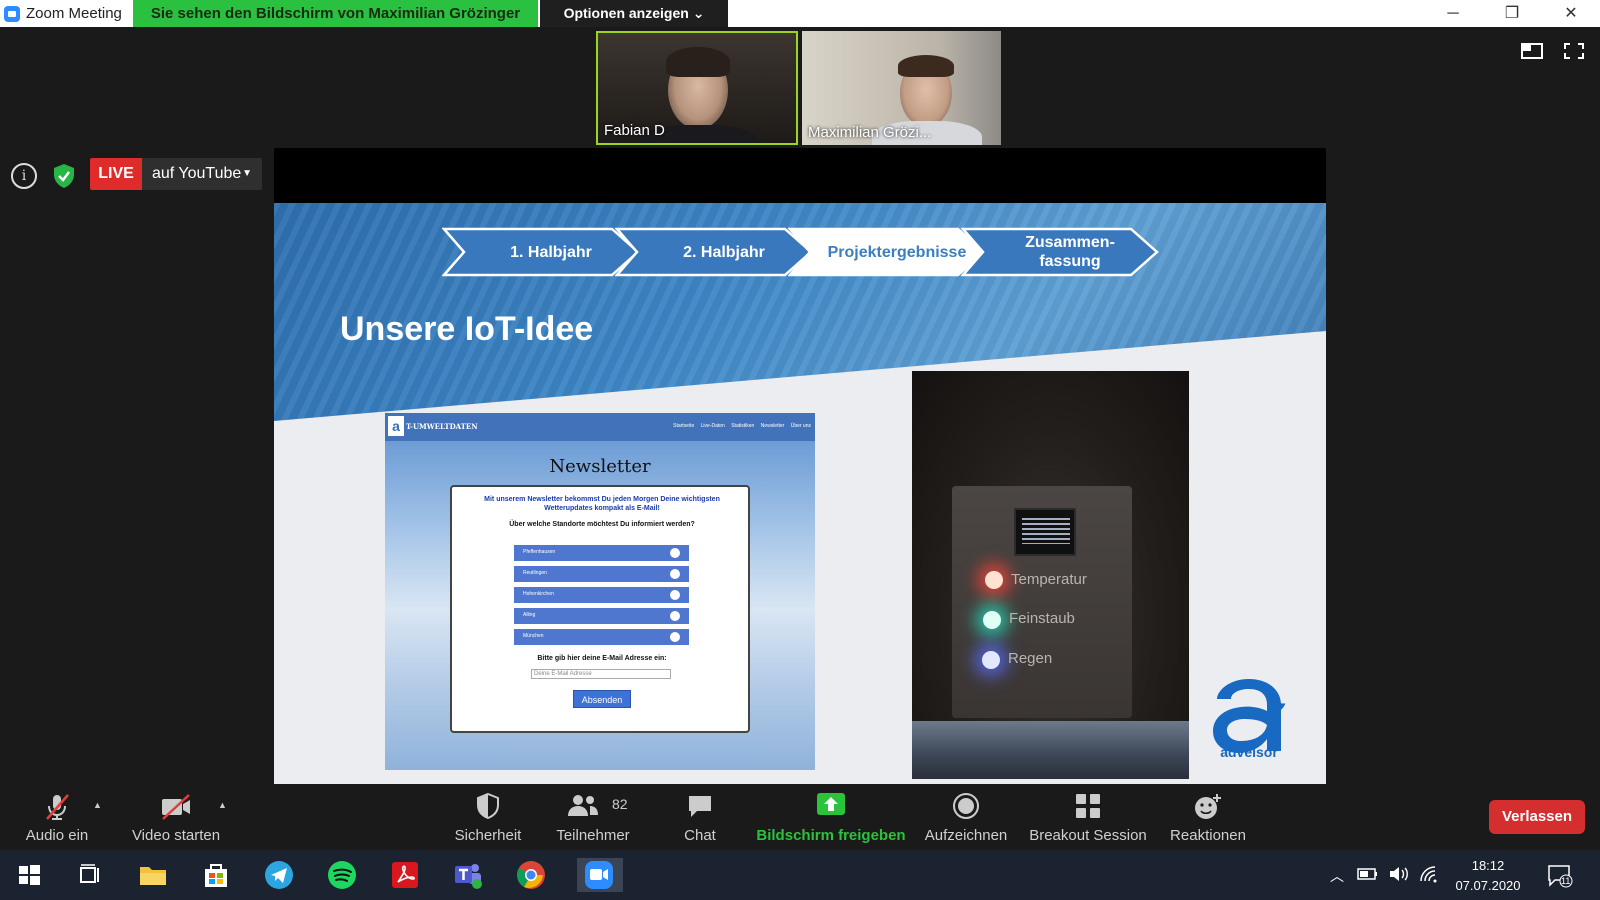  I want to click on location-option-label: Pfeffenhausen, so click(539, 552).